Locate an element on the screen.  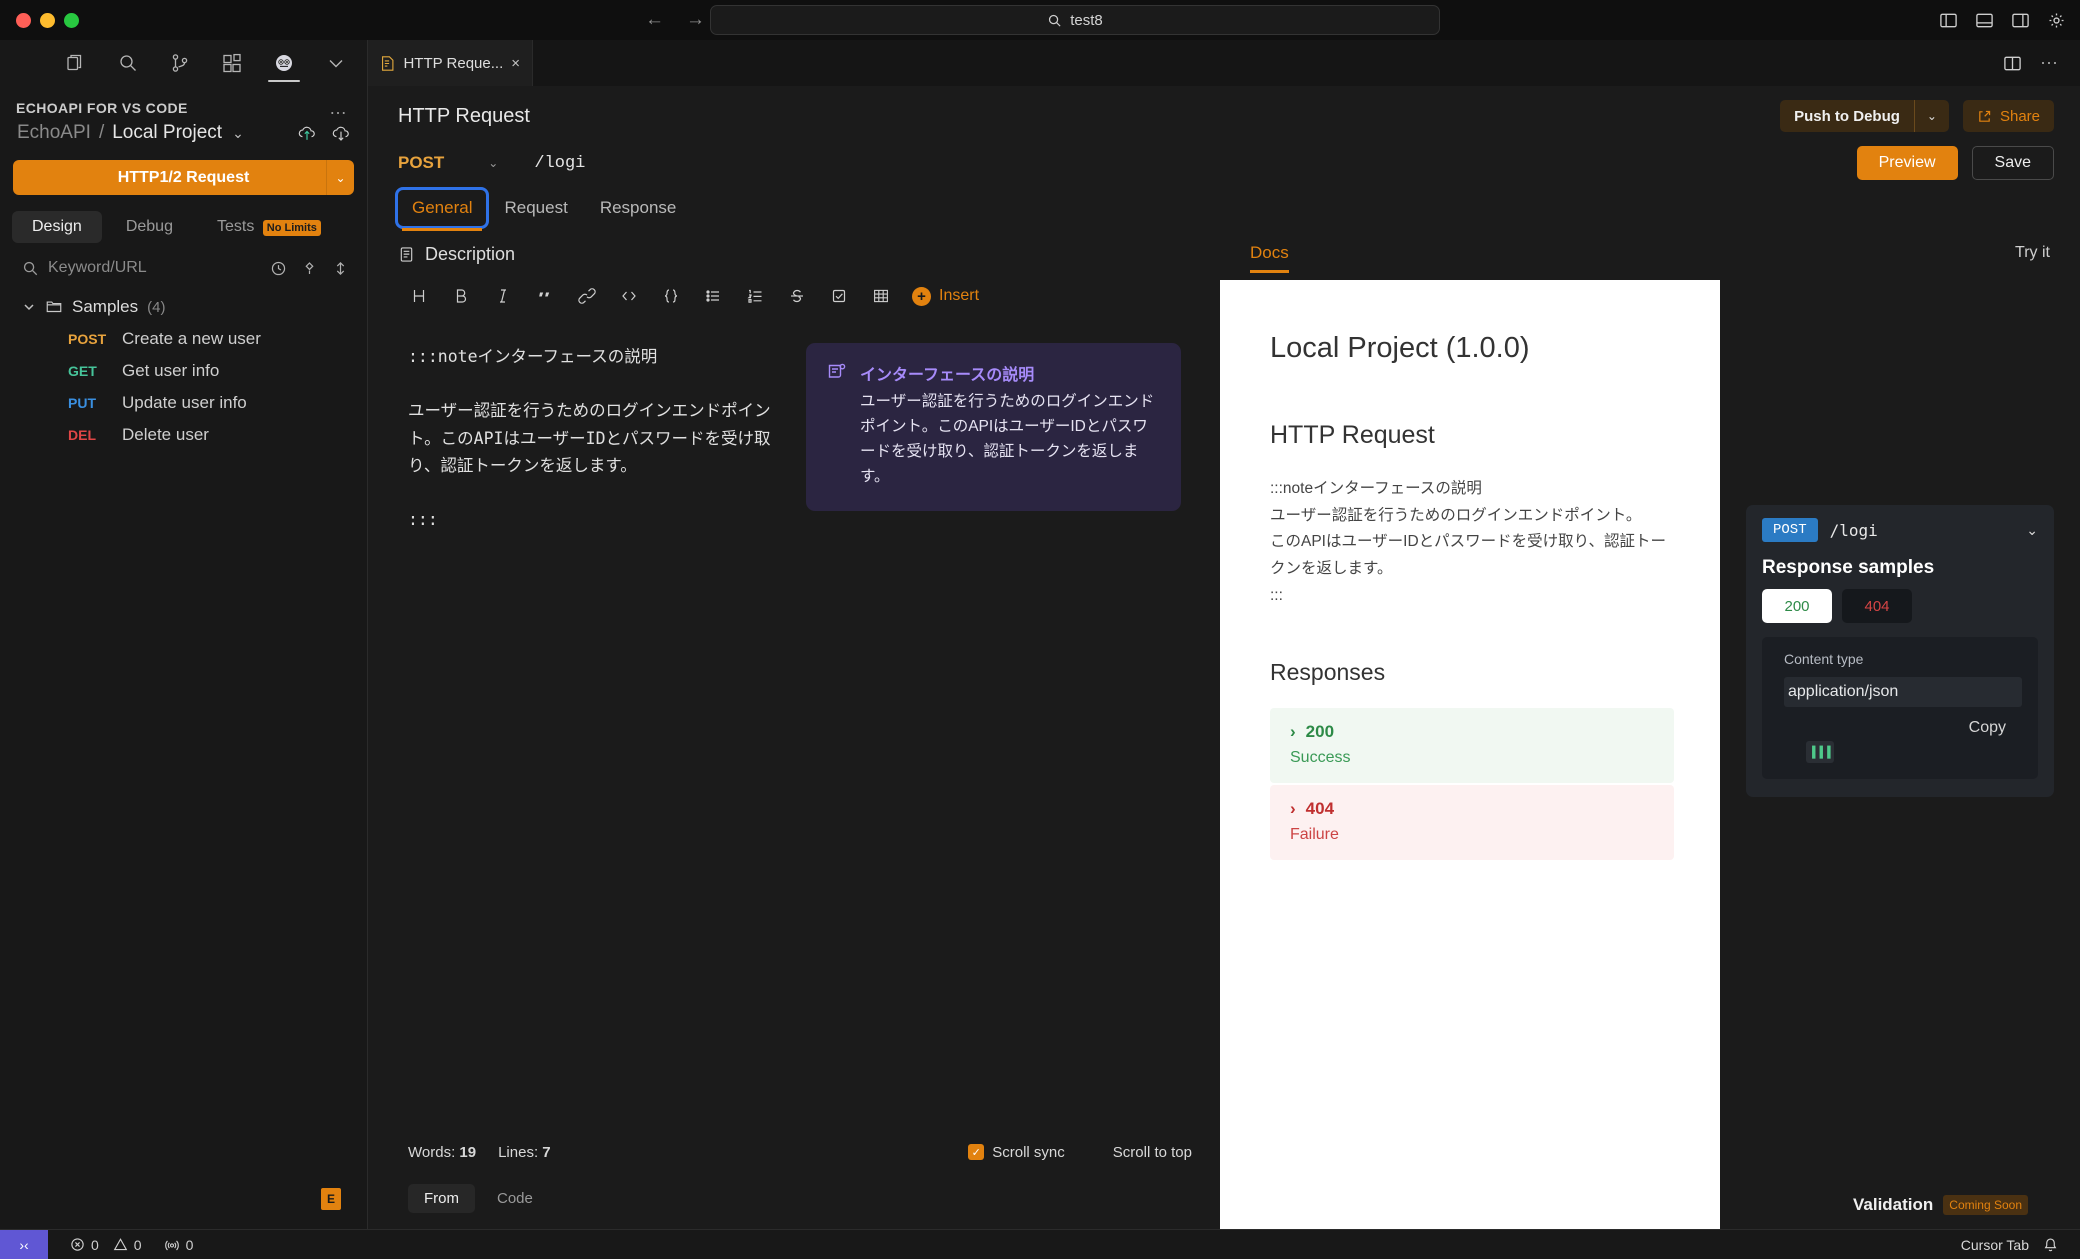
method-badge: POST is located at coordinates (87, 339).